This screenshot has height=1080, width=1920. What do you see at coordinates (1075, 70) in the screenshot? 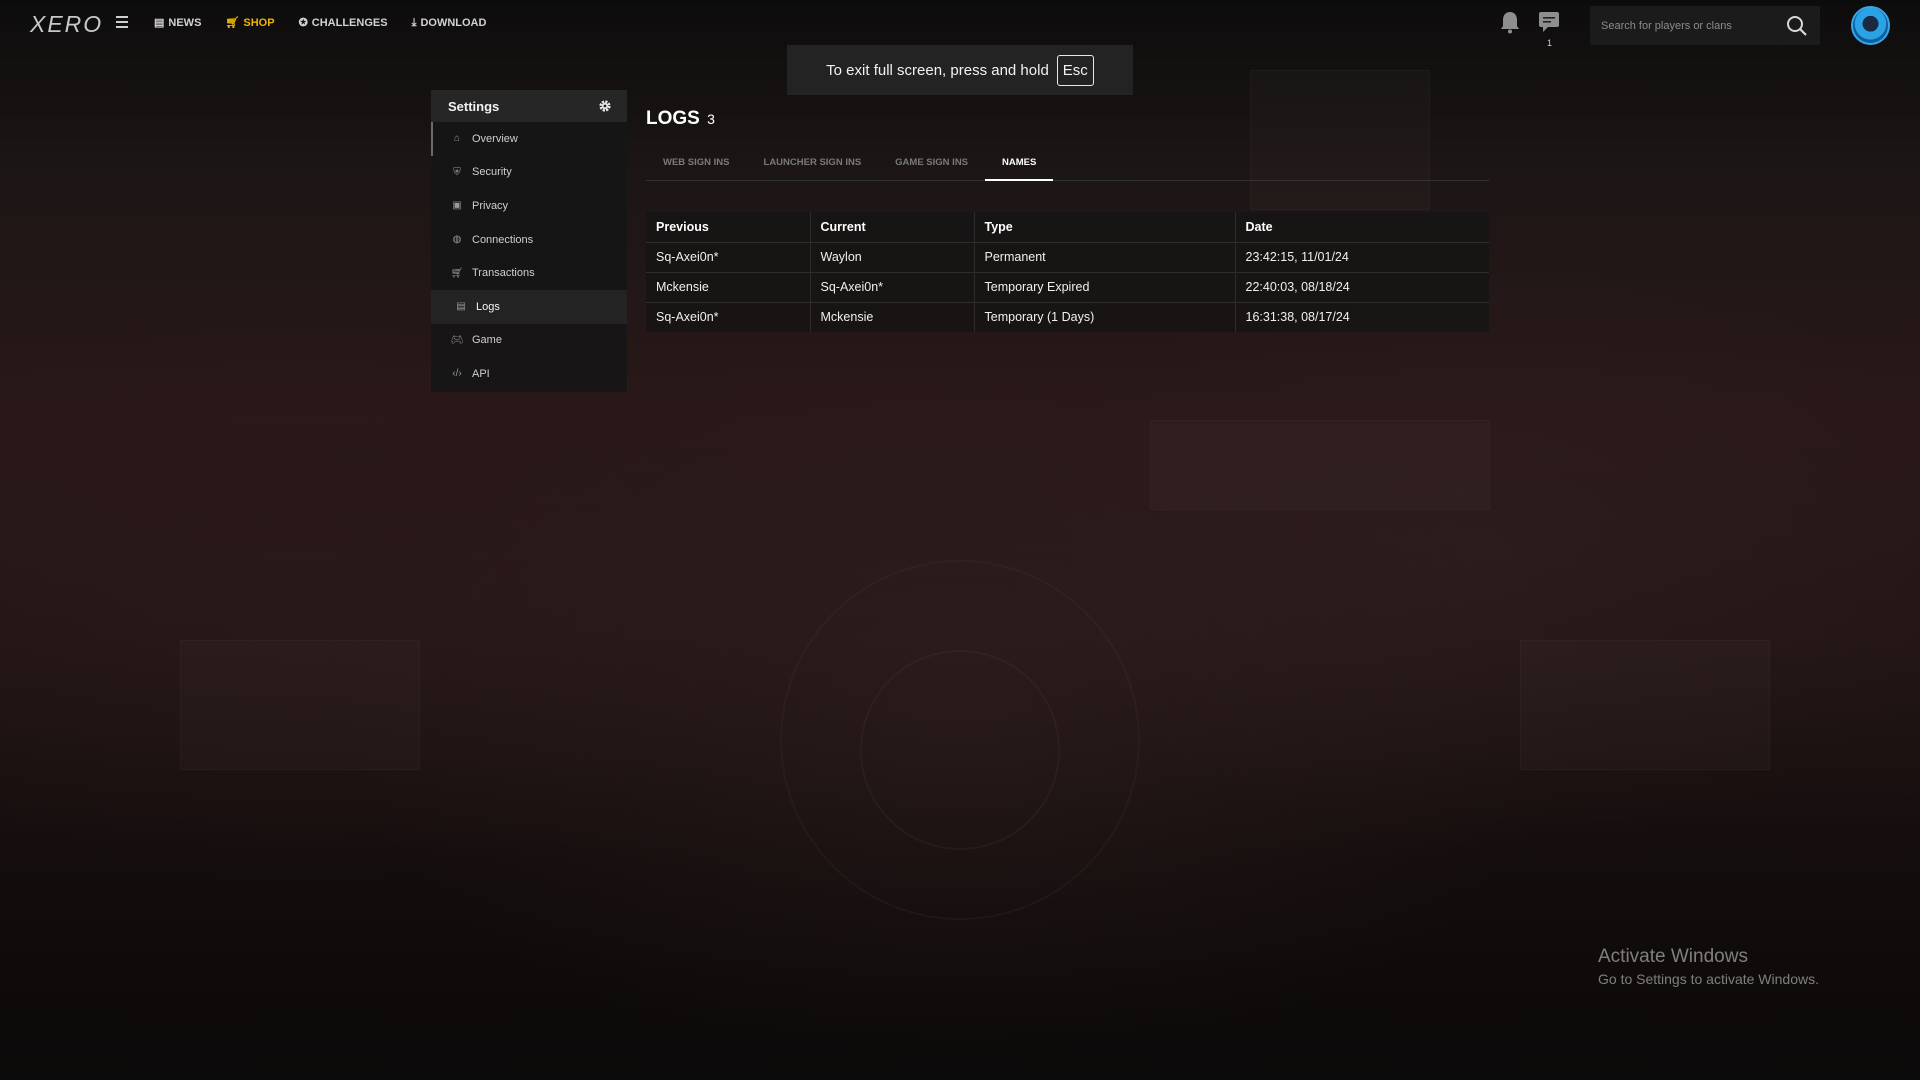
I see `esc-key-badge: Esc` at bounding box center [1075, 70].